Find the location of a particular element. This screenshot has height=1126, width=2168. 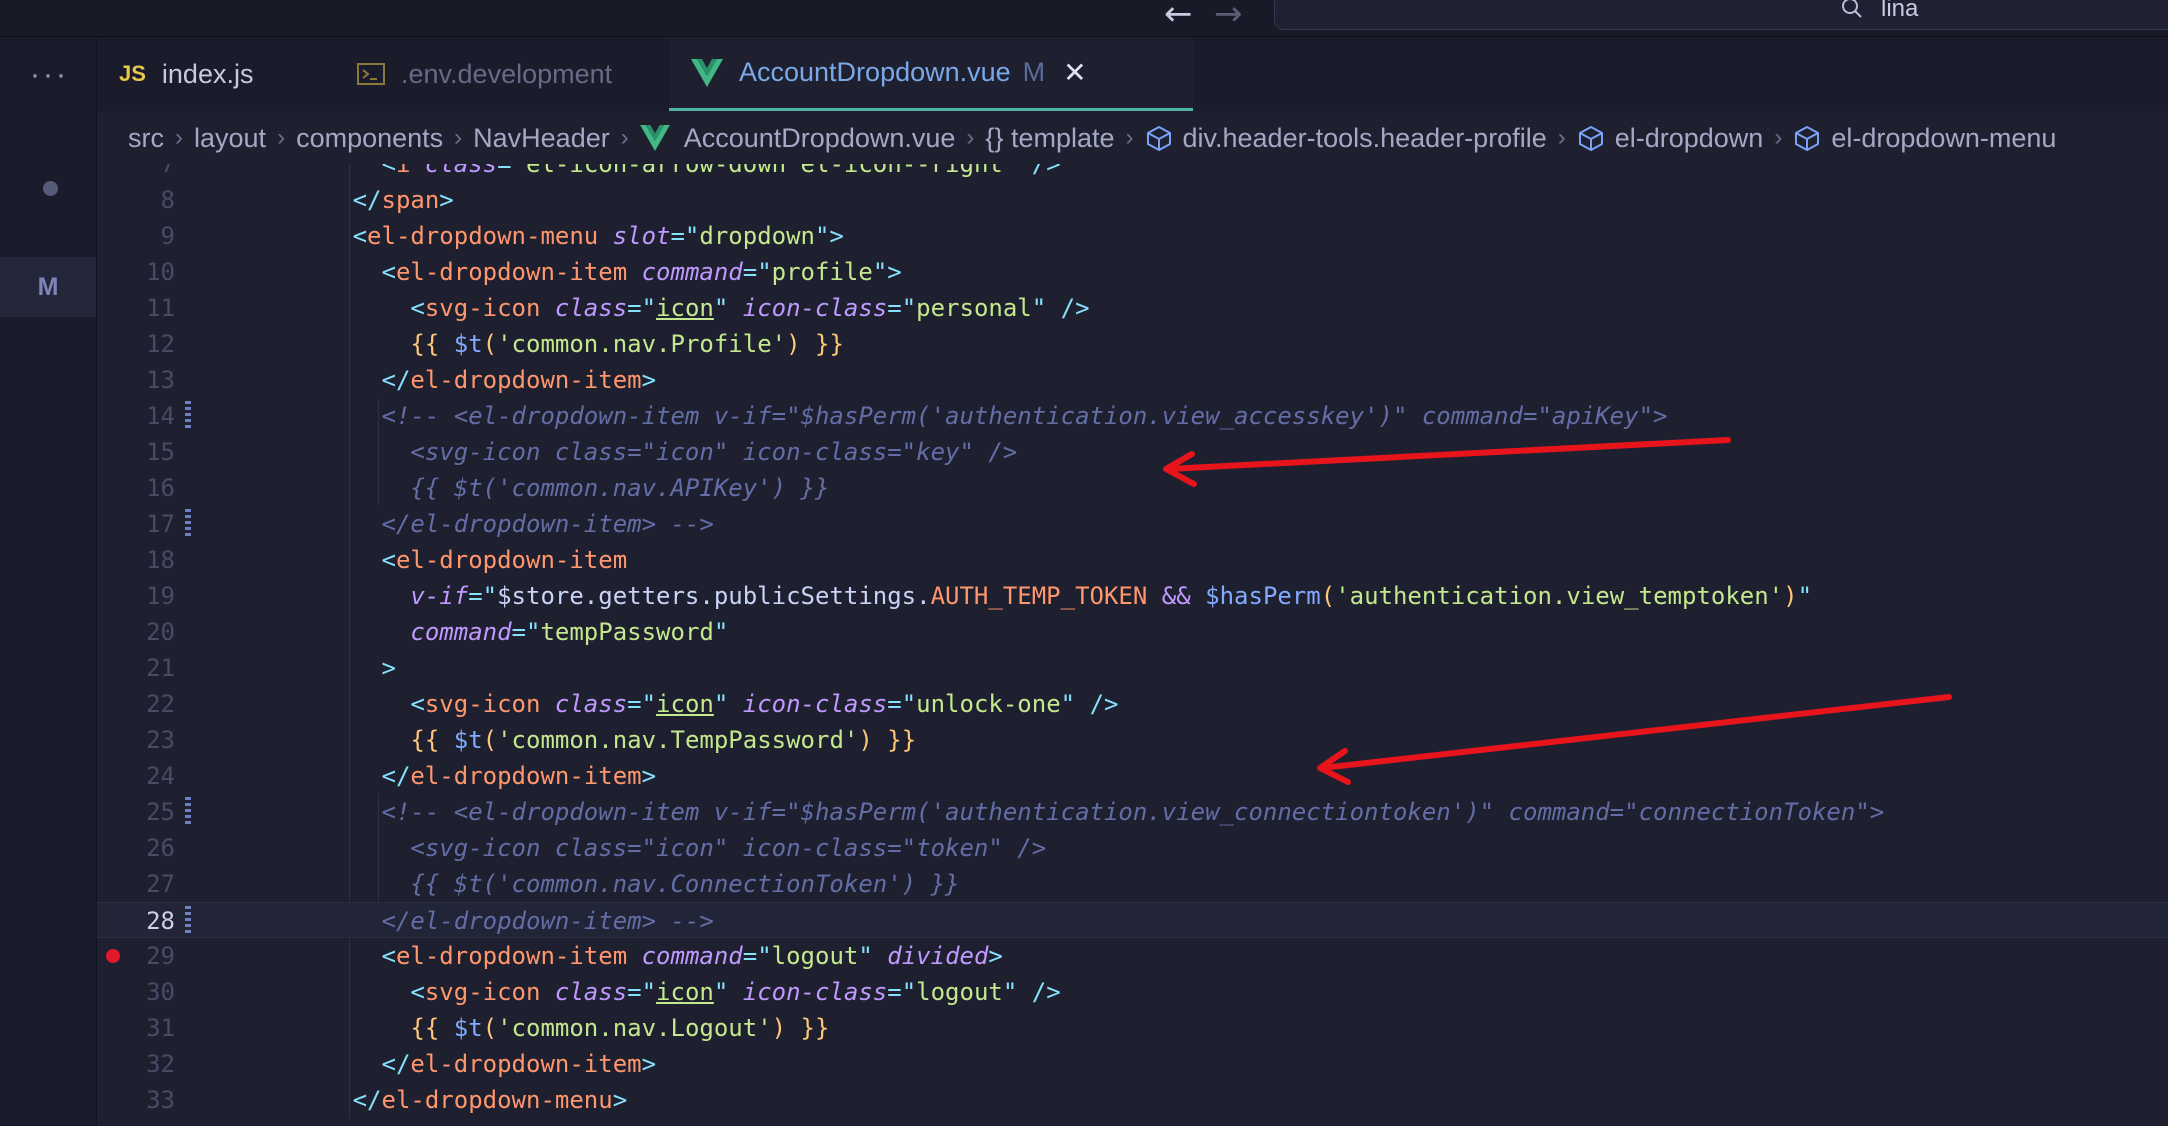

code-line: 21 > is located at coordinates (1132, 668).